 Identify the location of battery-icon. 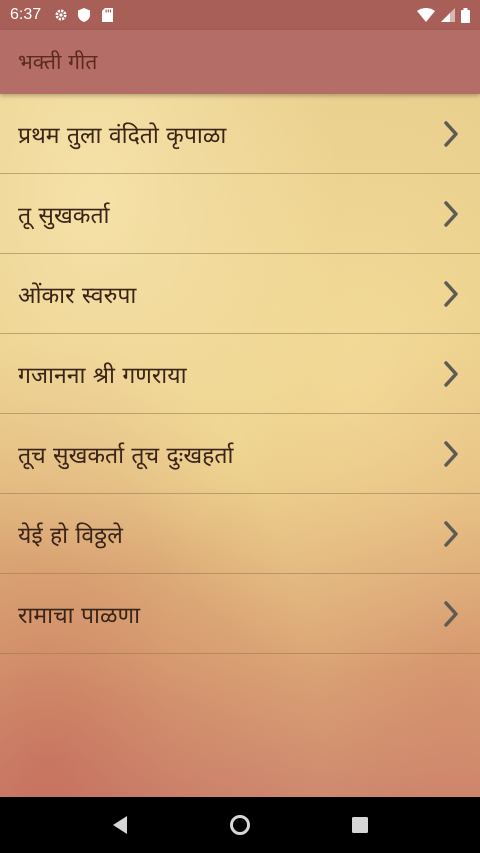
(465, 15).